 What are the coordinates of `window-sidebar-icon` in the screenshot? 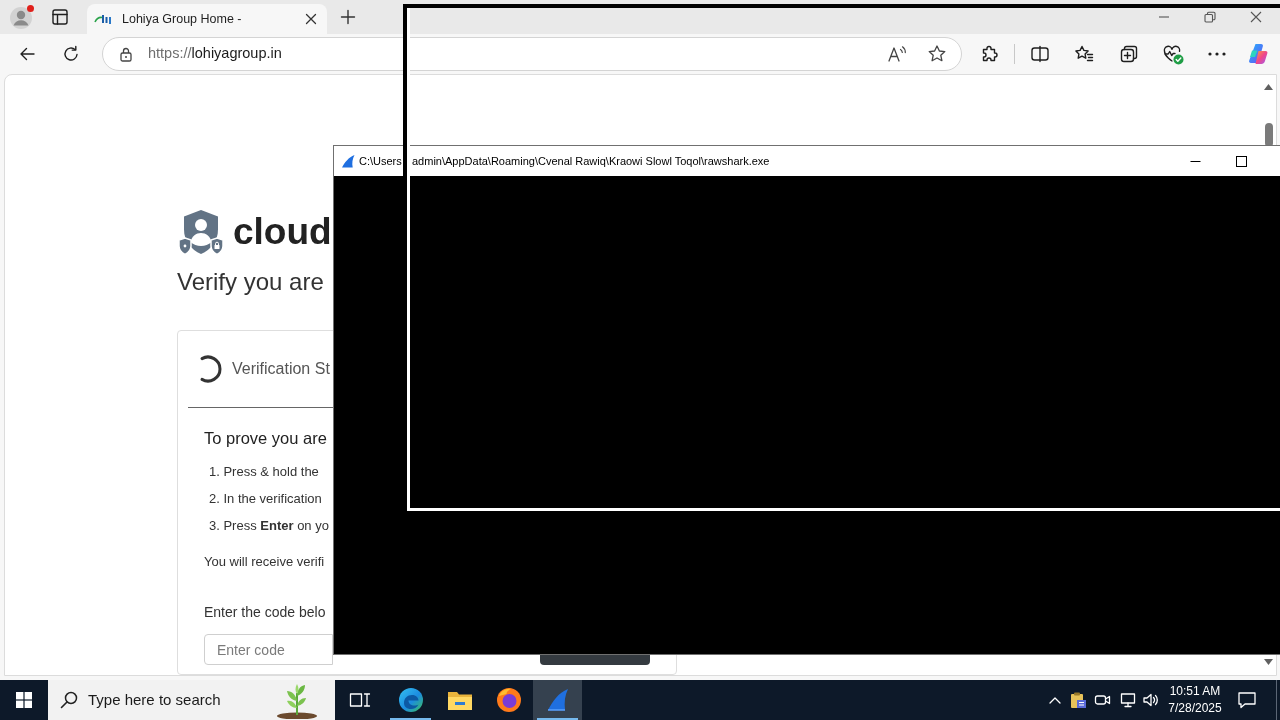 It's located at (60, 17).